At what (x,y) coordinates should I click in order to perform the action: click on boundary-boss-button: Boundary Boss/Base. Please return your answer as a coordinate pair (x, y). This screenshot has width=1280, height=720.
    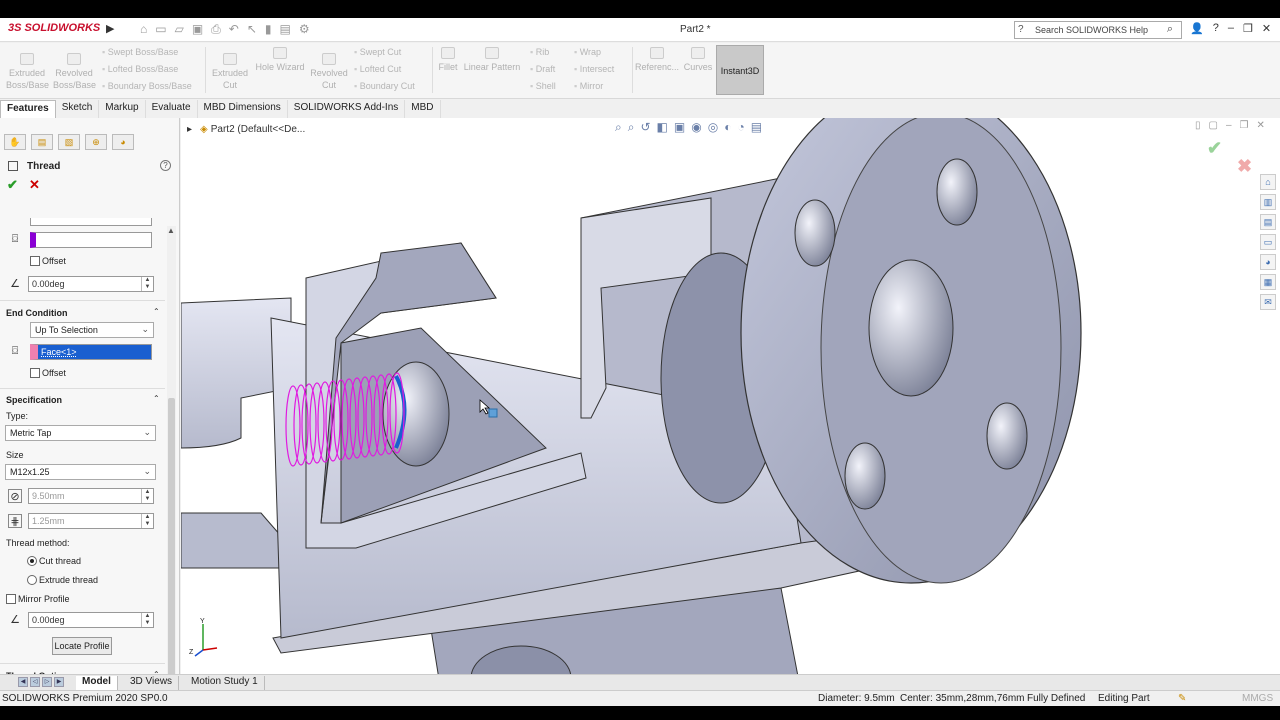
    Looking at the image, I should click on (147, 86).